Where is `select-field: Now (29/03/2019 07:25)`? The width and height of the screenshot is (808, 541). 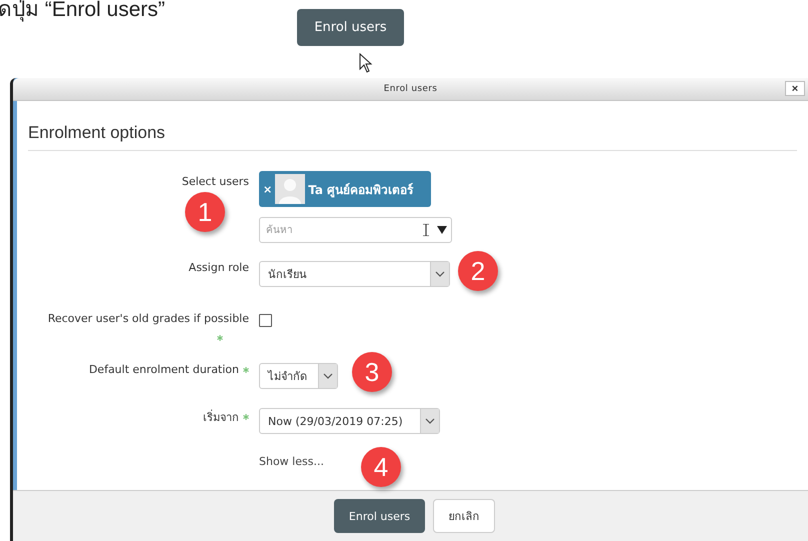
select-field: Now (29/03/2019 07:25) is located at coordinates (349, 421).